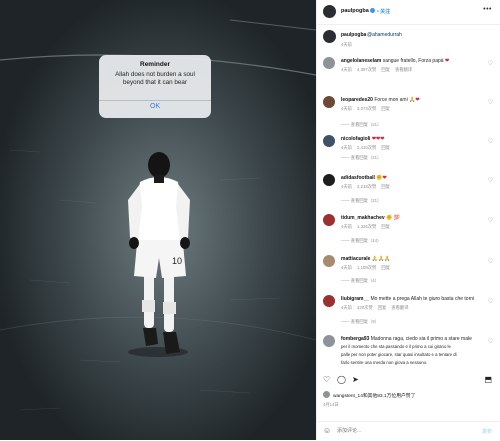  I want to click on share-icon: ➤, so click(355, 379).